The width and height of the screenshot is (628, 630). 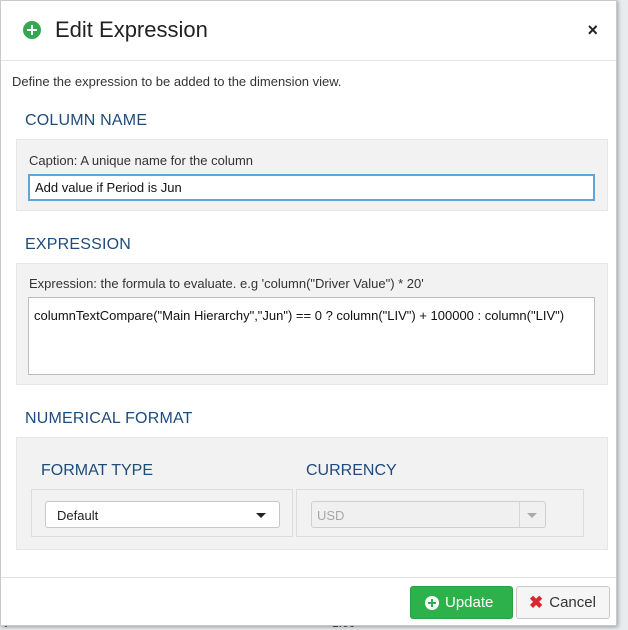 What do you see at coordinates (109, 418) in the screenshot?
I see `numerical-format-heading: NUMERICAL FORMAT` at bounding box center [109, 418].